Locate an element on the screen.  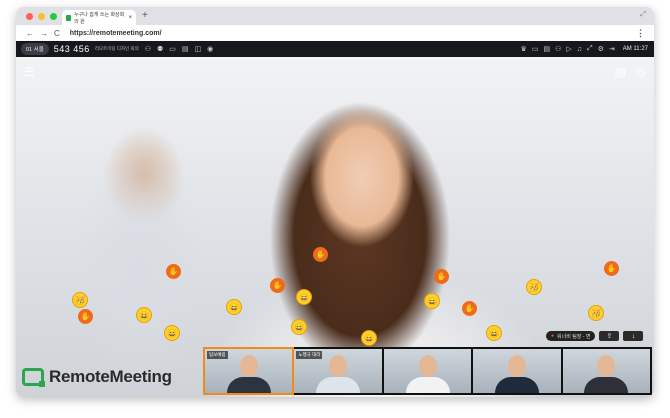
chat-icon: ▤ is located at coordinates (546, 49).